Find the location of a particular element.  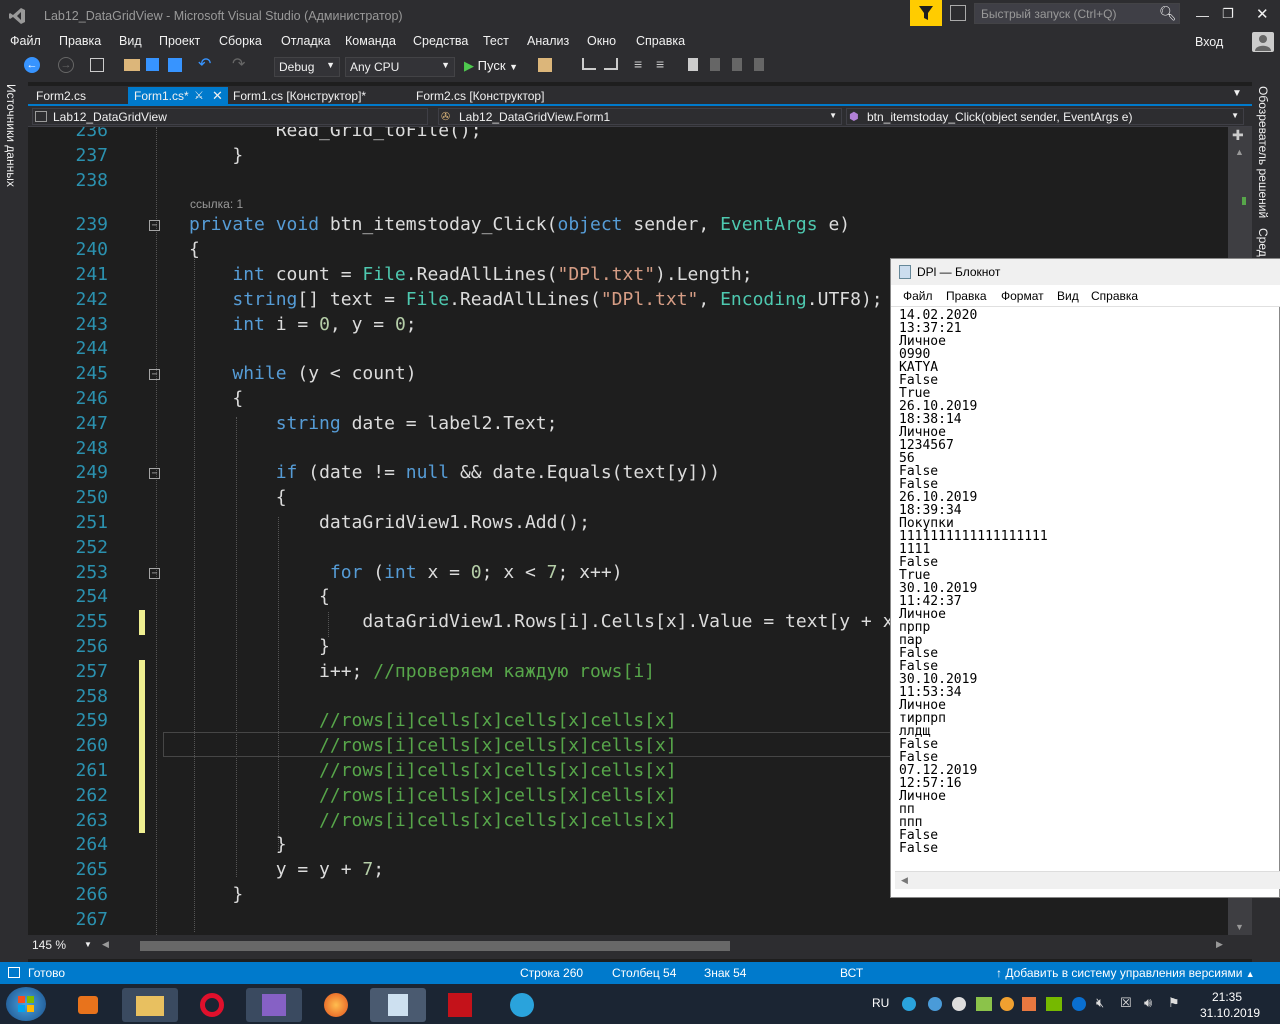

menu-debug: Отладка is located at coordinates (305, 41).